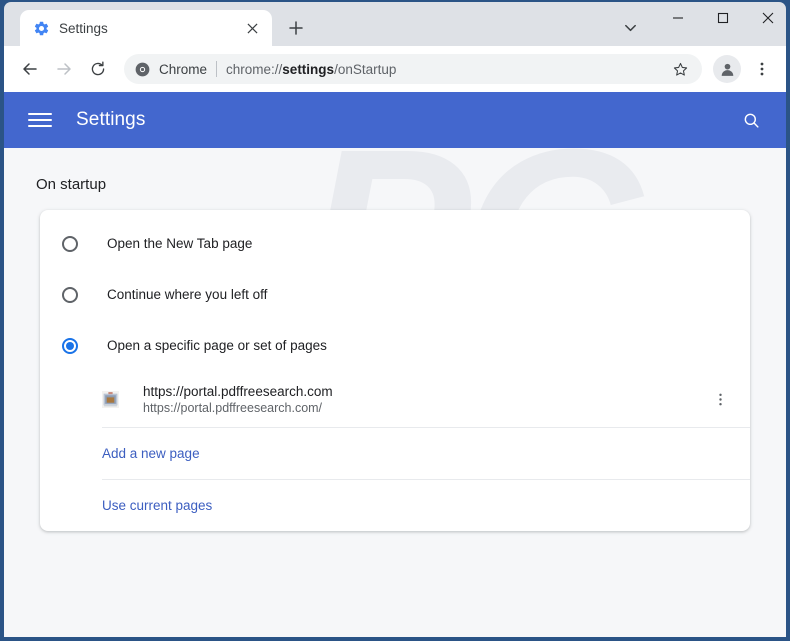 The width and height of the screenshot is (790, 641). I want to click on settings-header-bar: Settings, so click(395, 120).